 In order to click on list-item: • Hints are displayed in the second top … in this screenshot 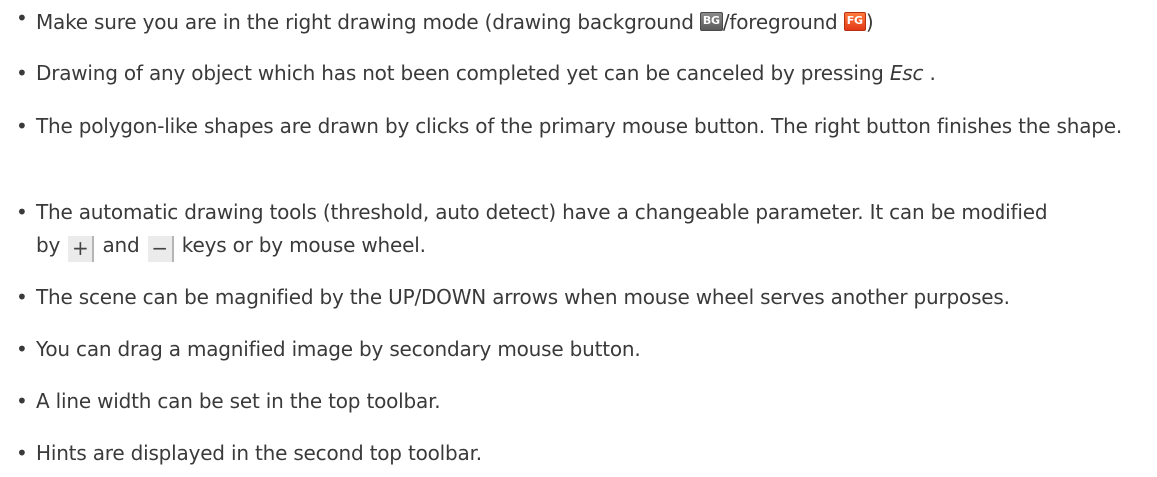, I will do `click(581, 453)`.